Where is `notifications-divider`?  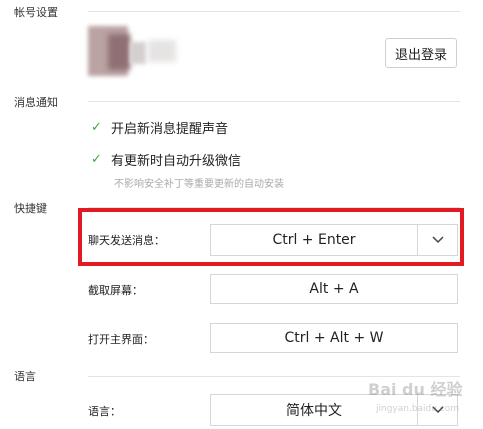 notifications-divider is located at coordinates (274, 101).